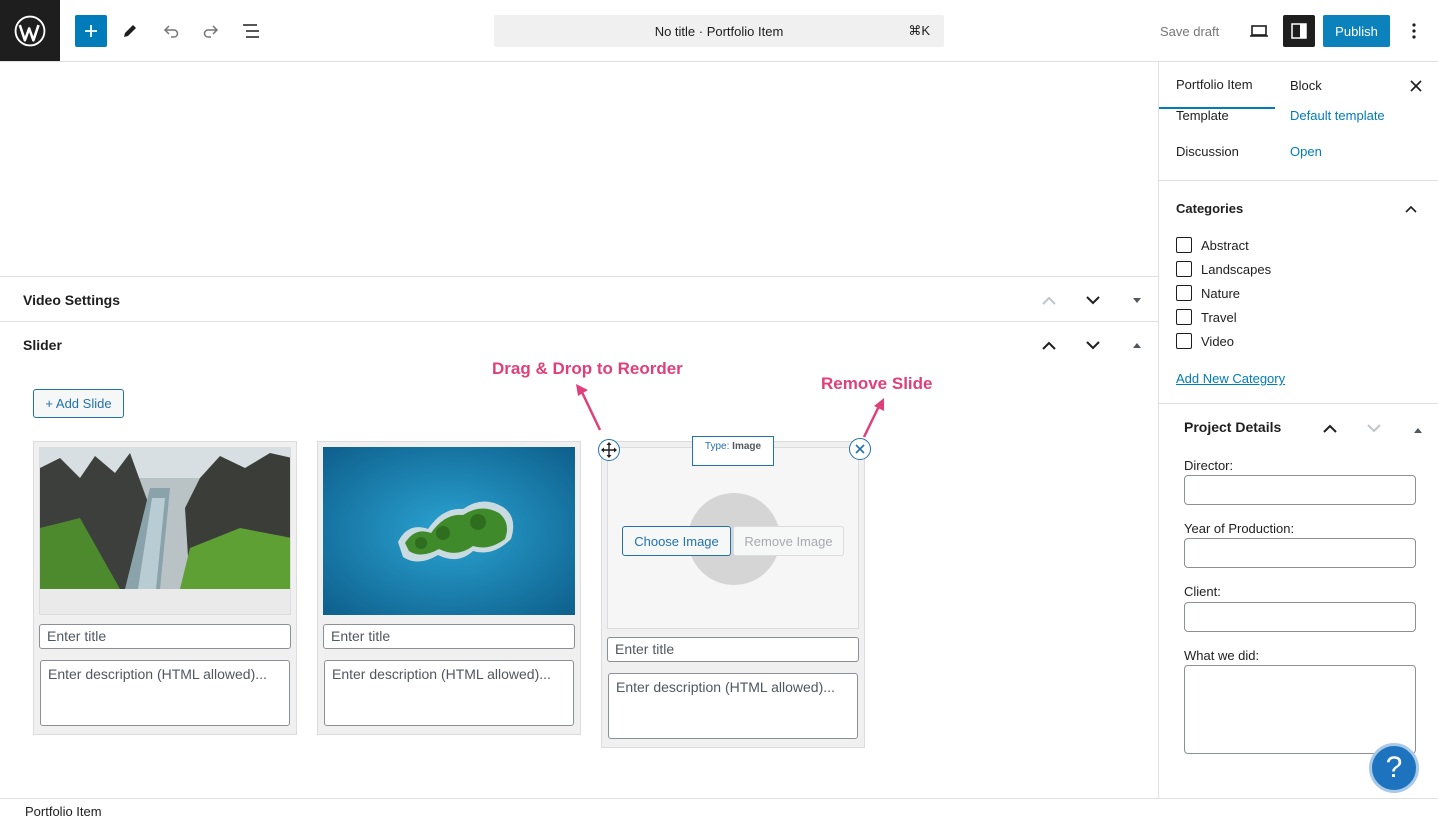 Image resolution: width=1438 pixels, height=822 pixels. I want to click on metabox-video-settings: Video Settings, so click(579, 299).